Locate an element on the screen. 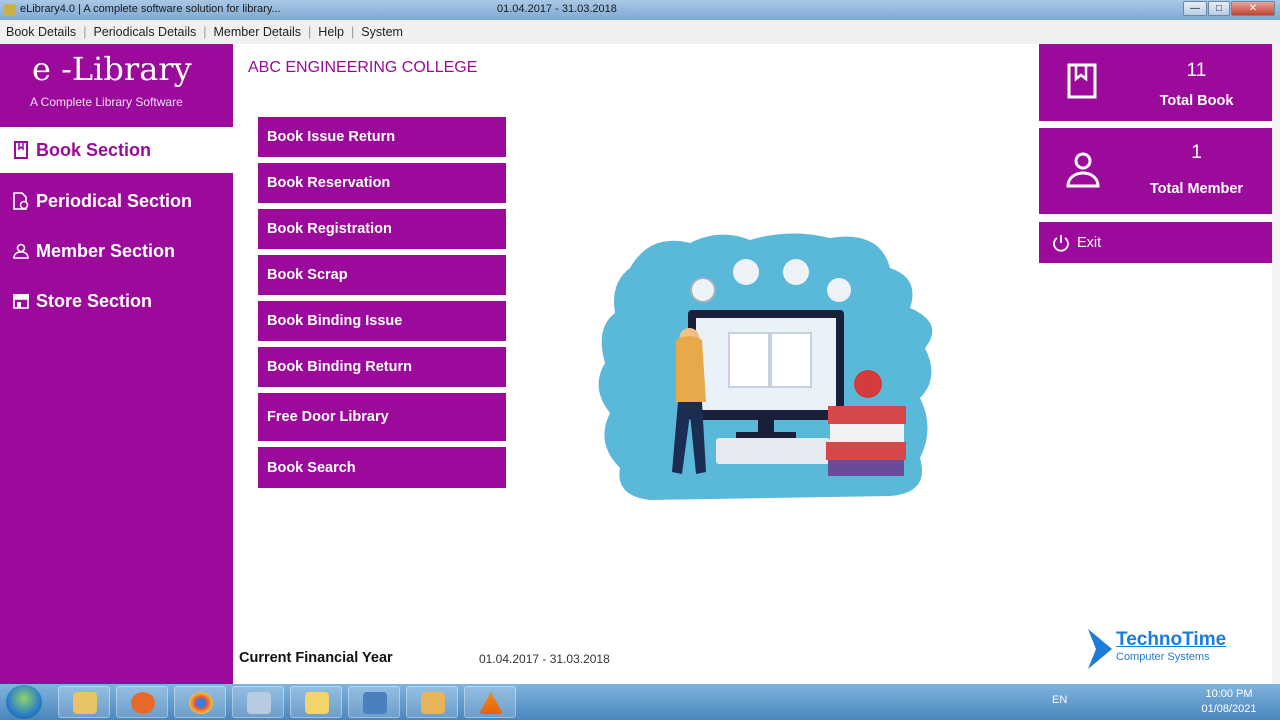 The height and width of the screenshot is (720, 1280). maximize-button: □ is located at coordinates (1219, 8).